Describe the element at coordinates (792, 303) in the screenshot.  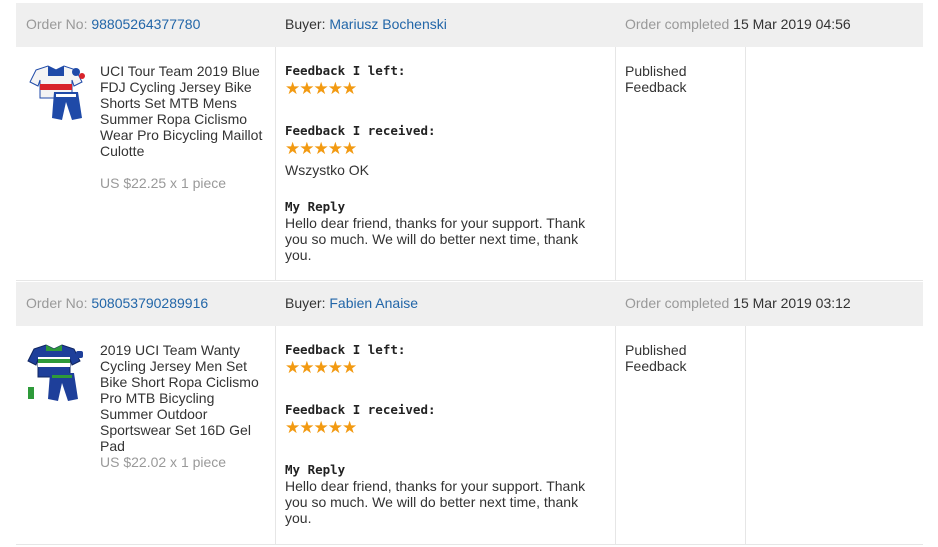
I see `completed-date: 15 Mar 2019 03:12` at that location.